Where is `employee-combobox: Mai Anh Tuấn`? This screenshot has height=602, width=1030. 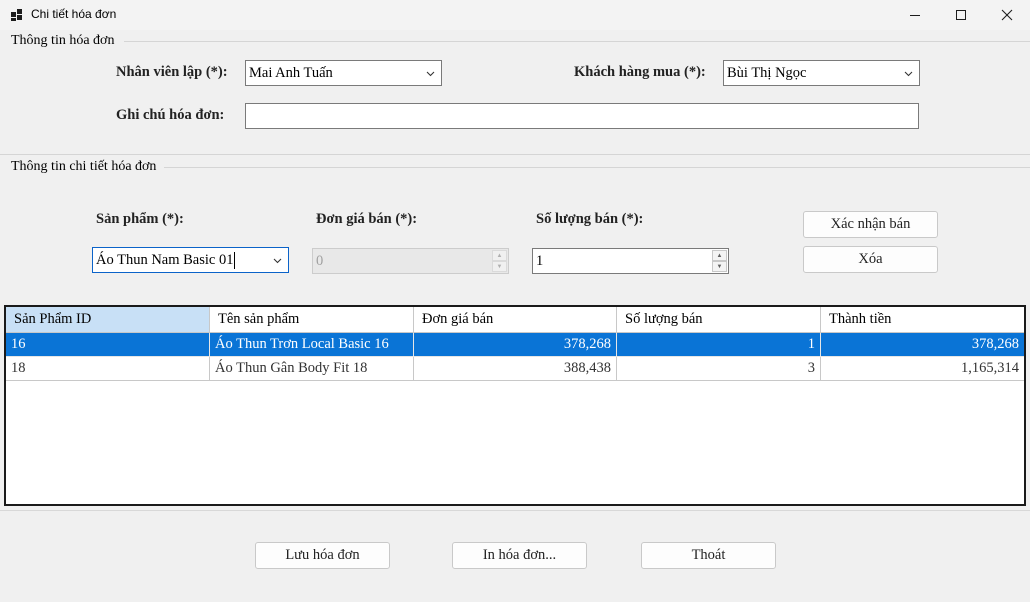 employee-combobox: Mai Anh Tuấn is located at coordinates (343, 73).